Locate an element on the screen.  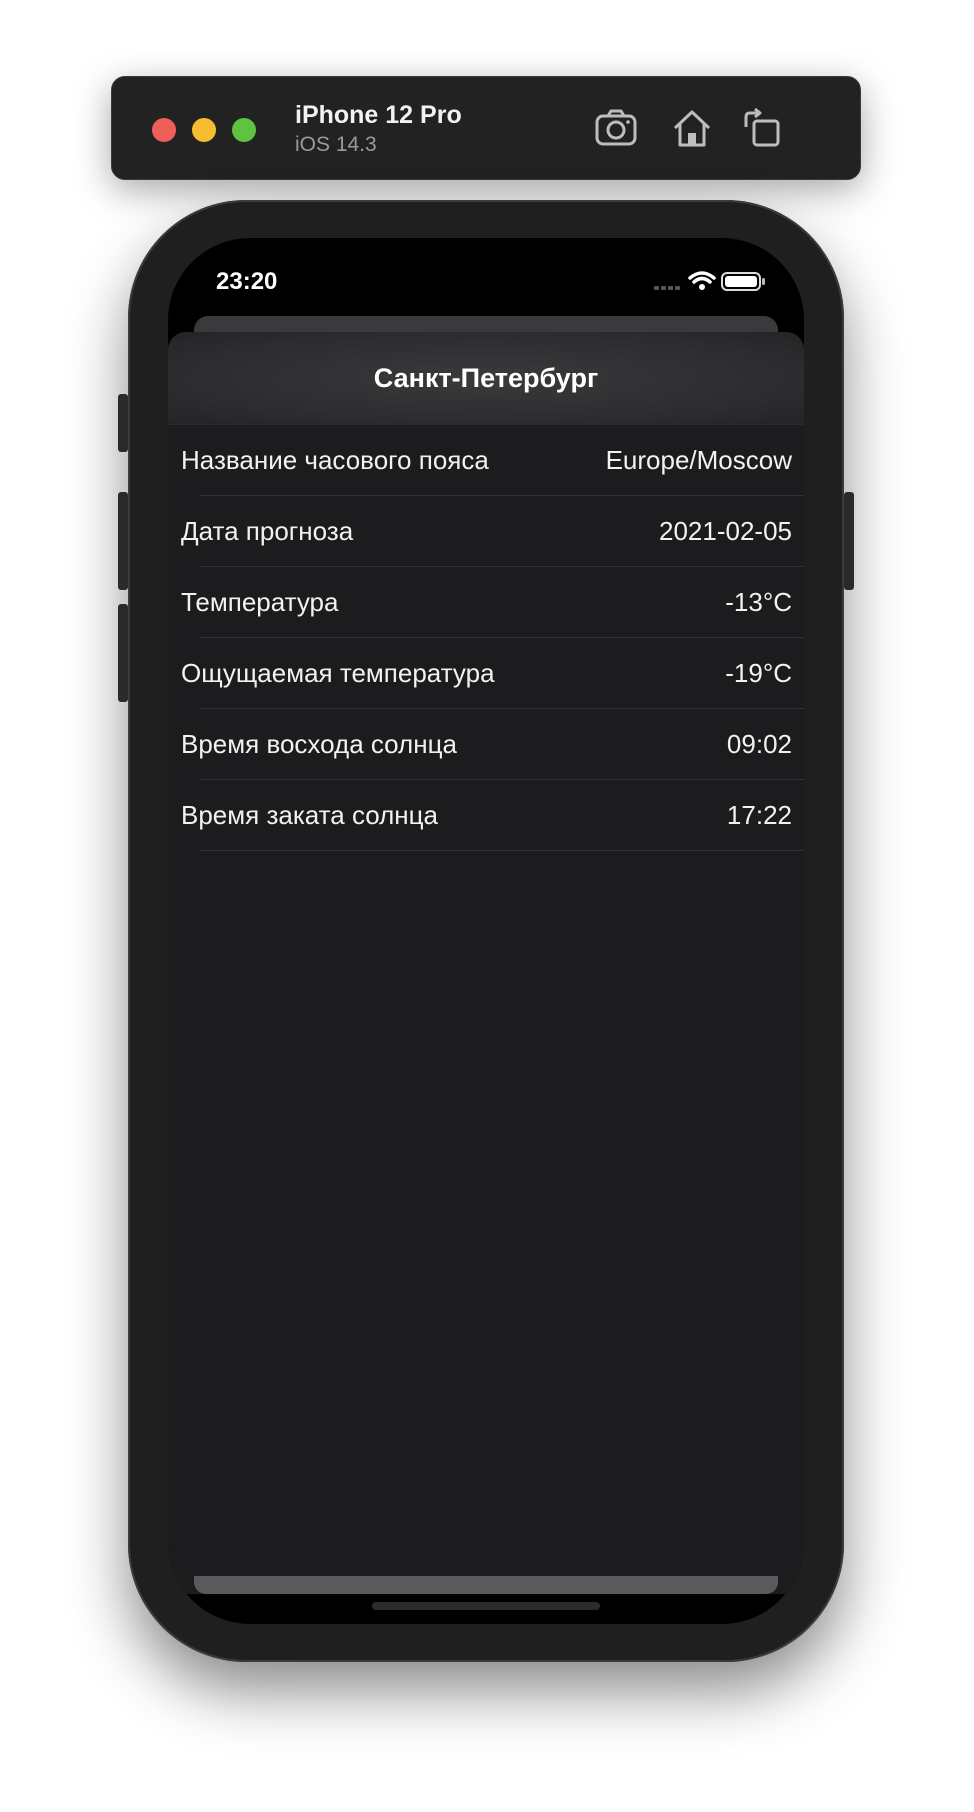
row-value: -13°C is located at coordinates (758, 602).